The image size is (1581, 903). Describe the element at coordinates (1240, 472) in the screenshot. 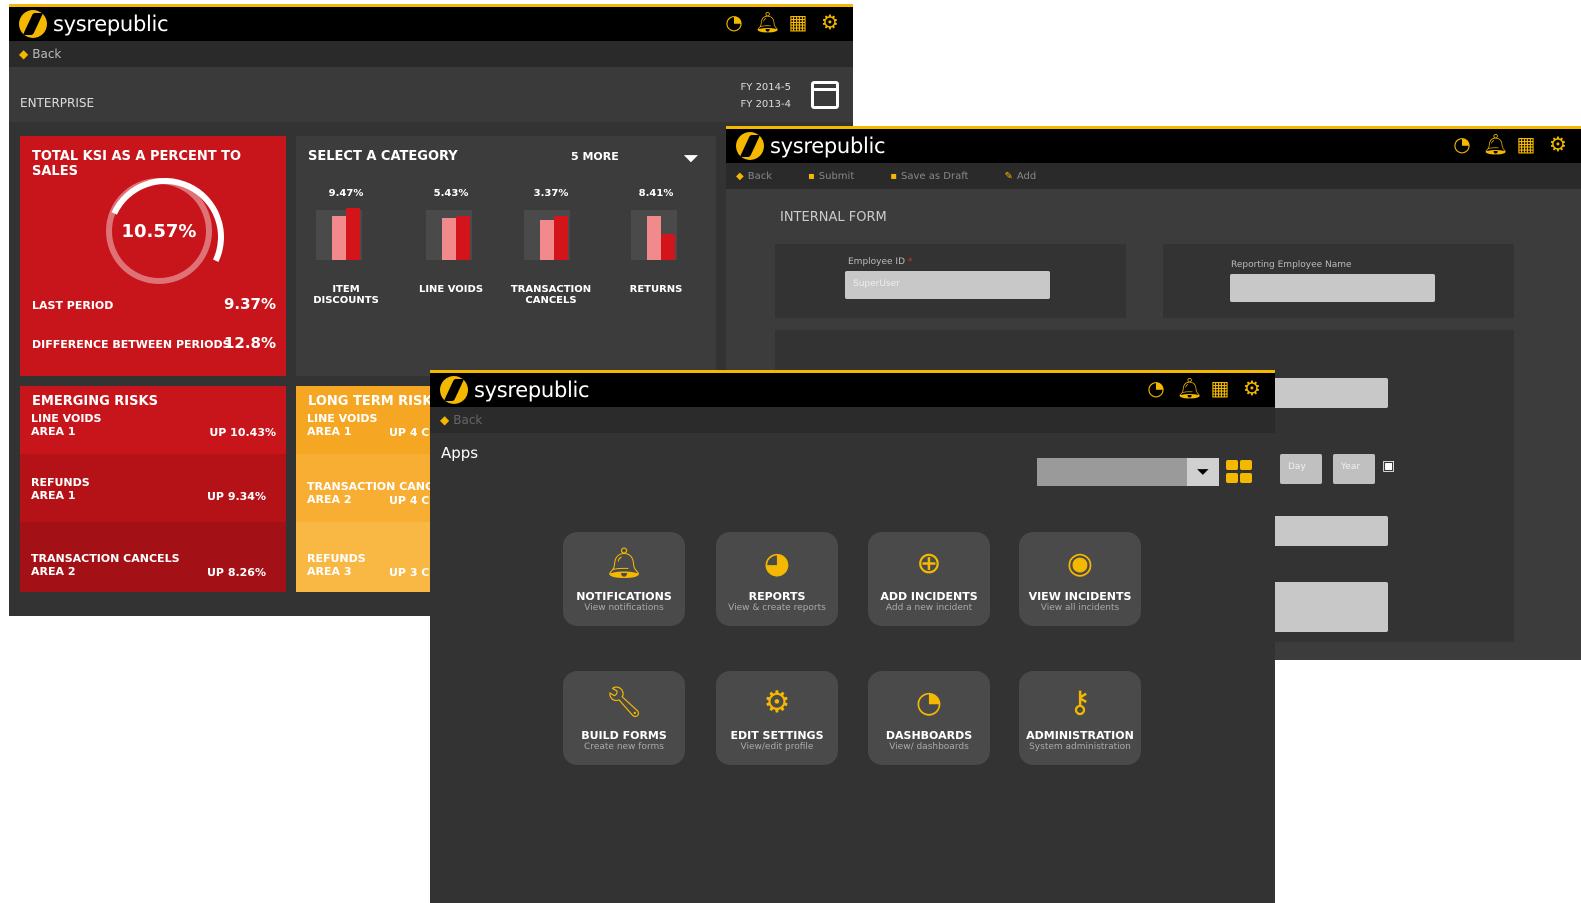

I see `grid-view-button` at that location.